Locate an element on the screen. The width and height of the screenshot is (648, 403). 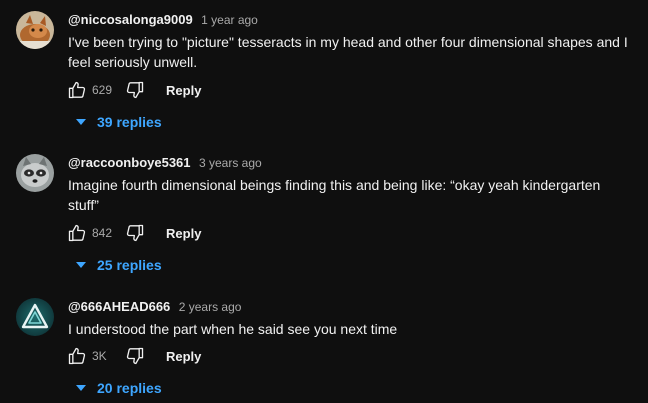
comment-author: @niccosalonga9009 is located at coordinates (130, 19).